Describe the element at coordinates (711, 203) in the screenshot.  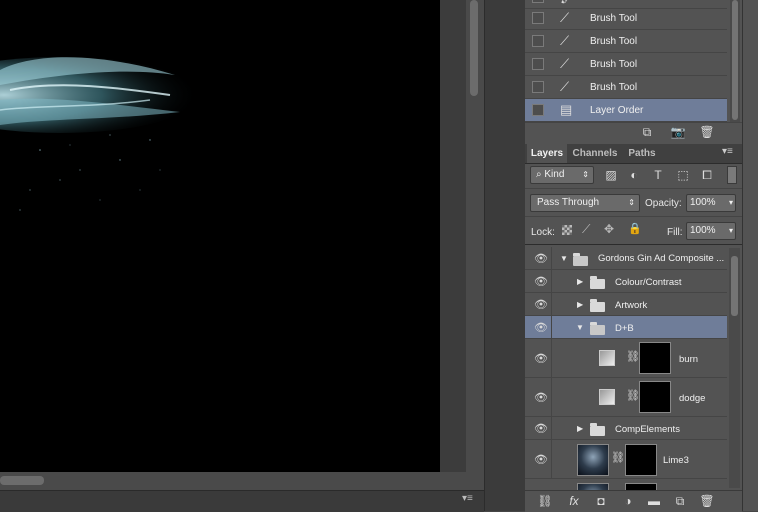
I see `opacity-field: 100% ▾` at that location.